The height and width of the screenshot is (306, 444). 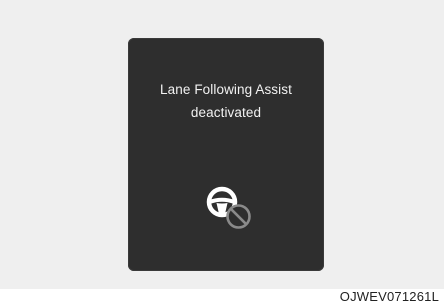 What do you see at coordinates (226, 101) in the screenshot?
I see `status-message: Lane Following Assist deactivated` at bounding box center [226, 101].